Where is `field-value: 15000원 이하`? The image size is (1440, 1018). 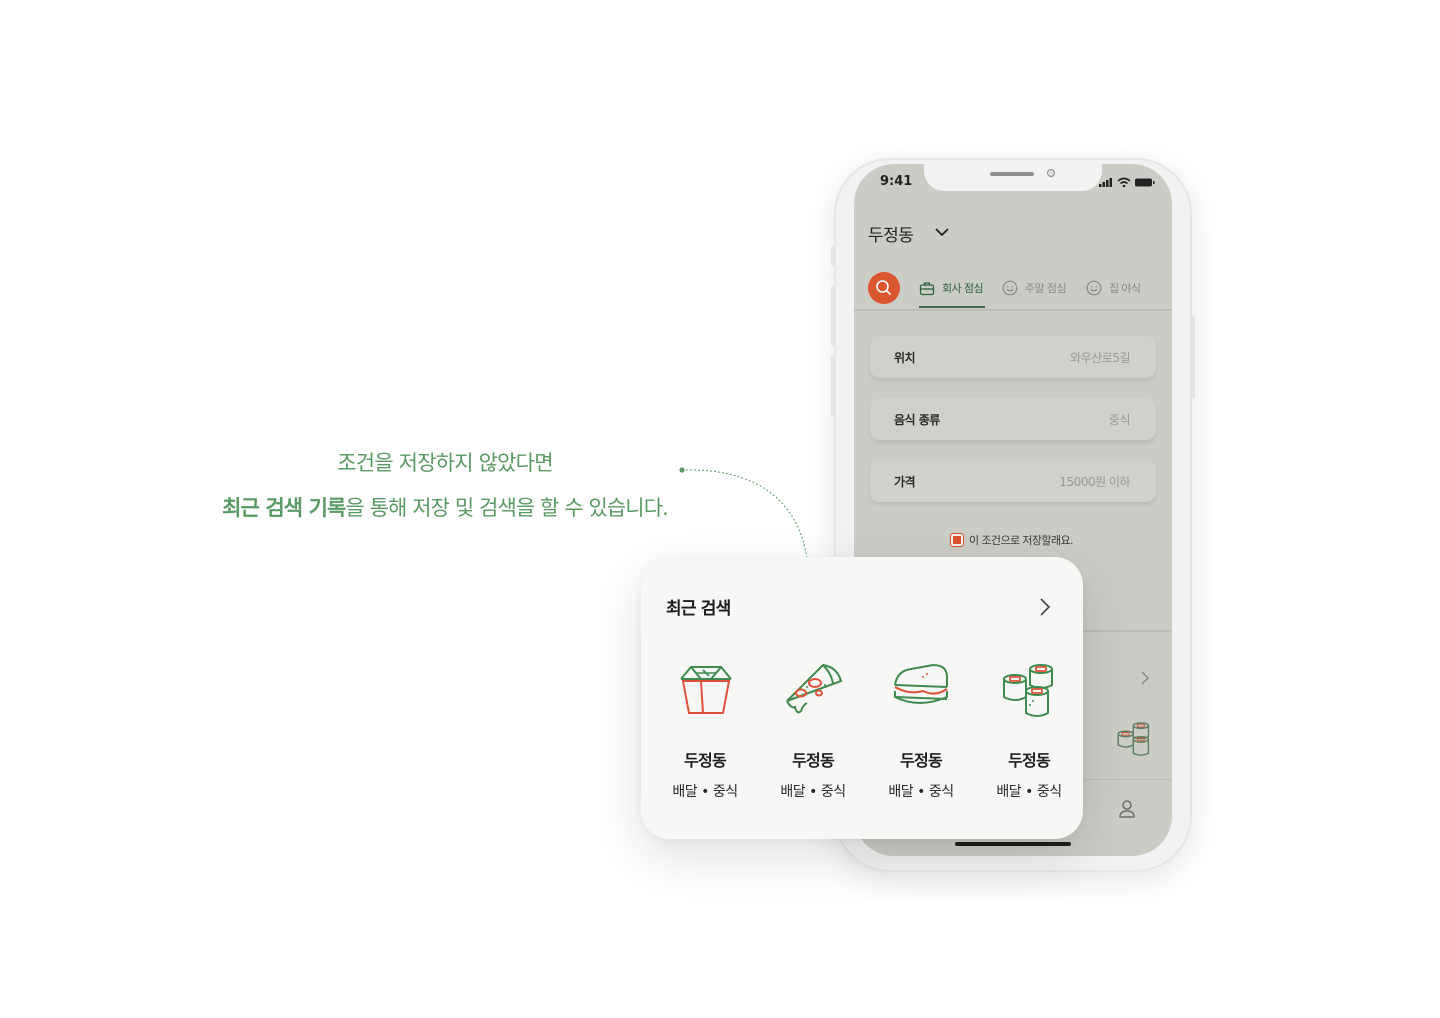
field-value: 15000원 이하 is located at coordinates (1094, 482).